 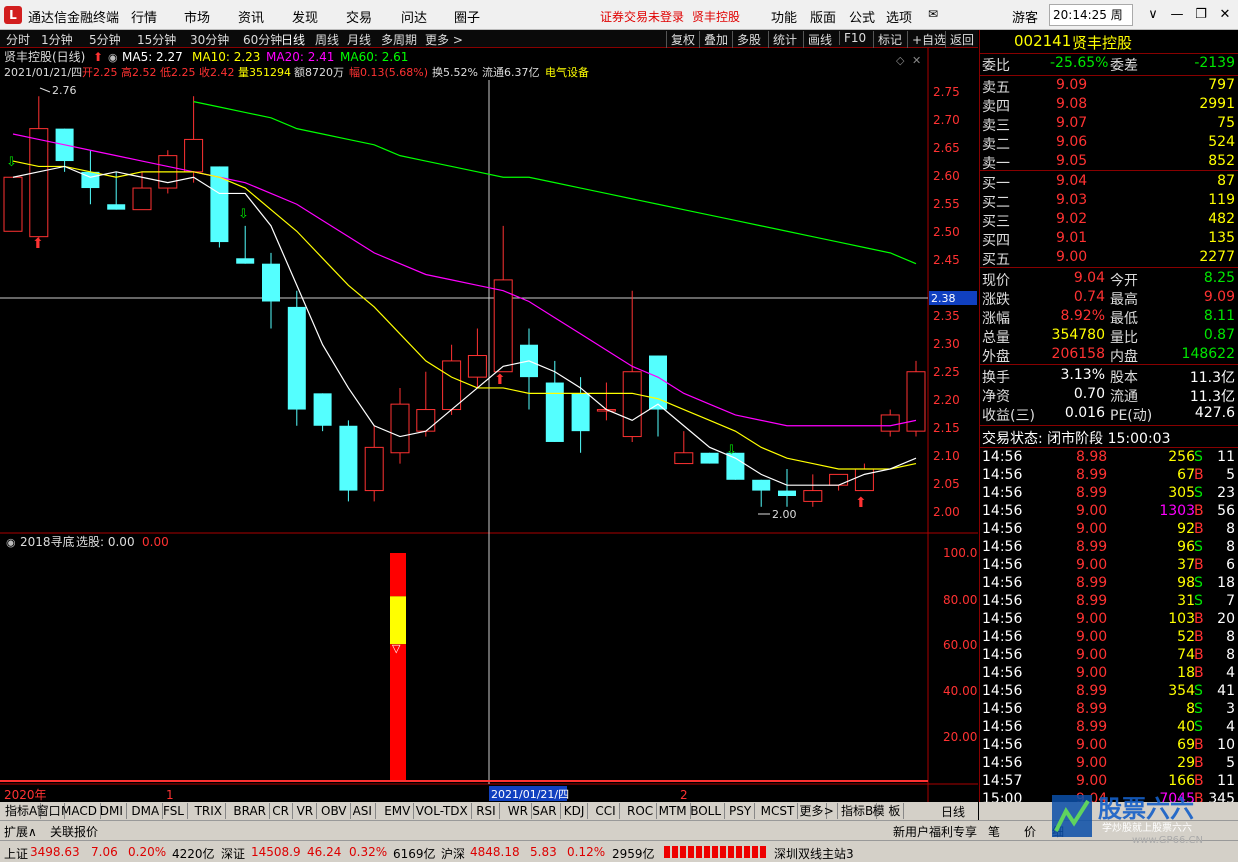 What do you see at coordinates (105, 39) in the screenshot?
I see `period-5min: 5分钟` at bounding box center [105, 39].